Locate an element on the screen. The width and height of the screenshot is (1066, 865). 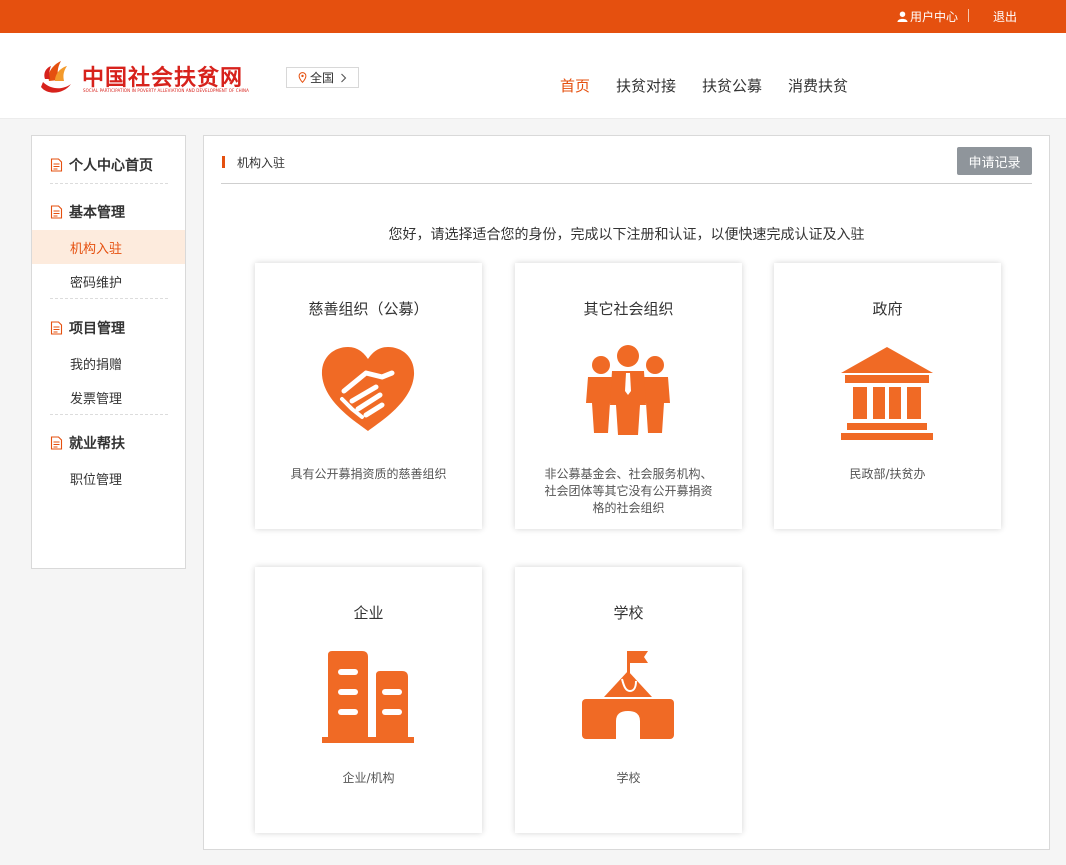
identity-card-school: 学校 学校 is located at coordinates (628, 700).